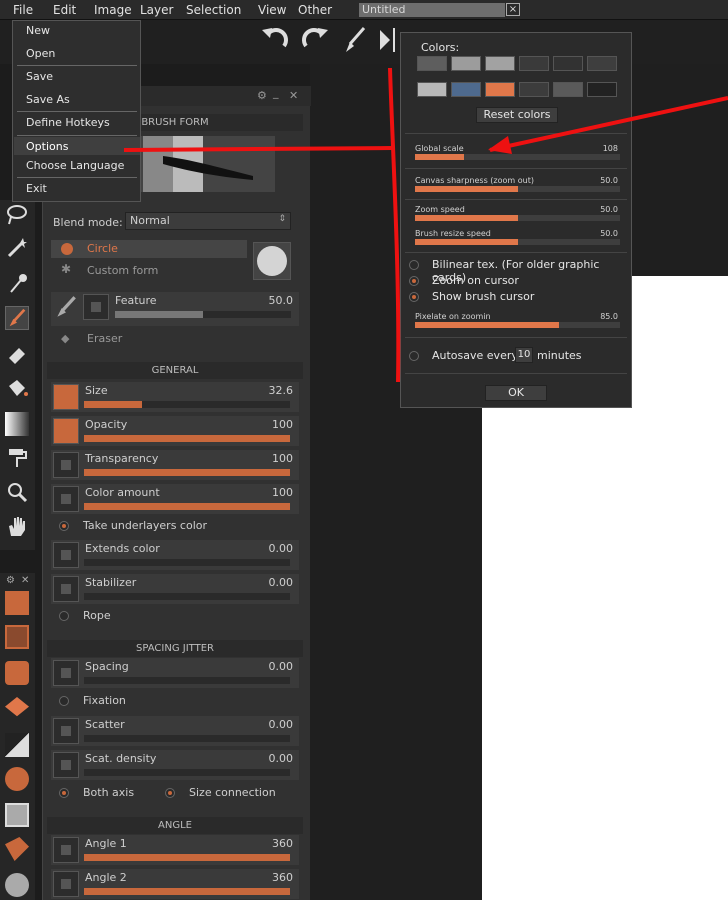 This screenshot has height=900, width=728. I want to click on menu-item-exit: Exit, so click(36, 188).